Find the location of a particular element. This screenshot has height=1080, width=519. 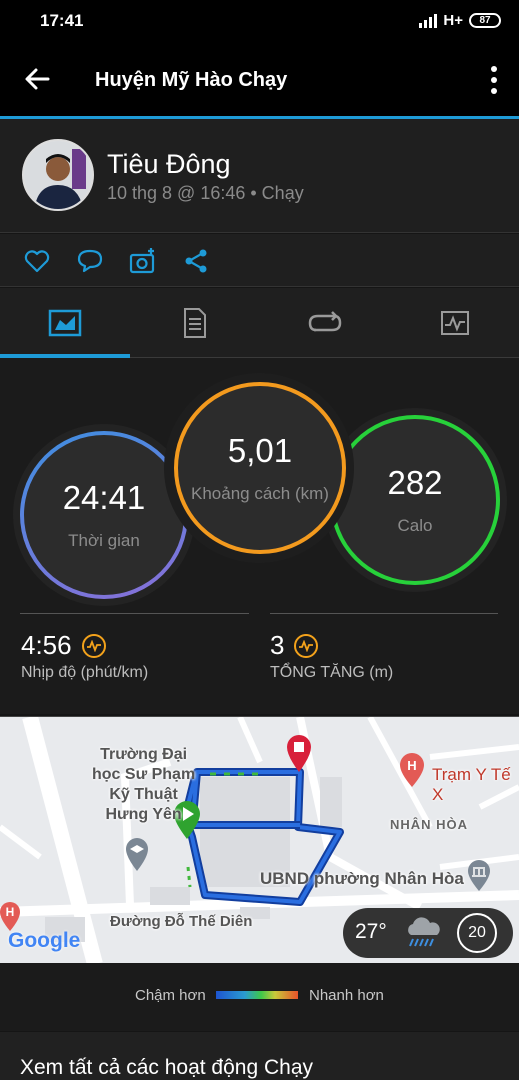

hospital-pin-icon: H is located at coordinates (412, 770).